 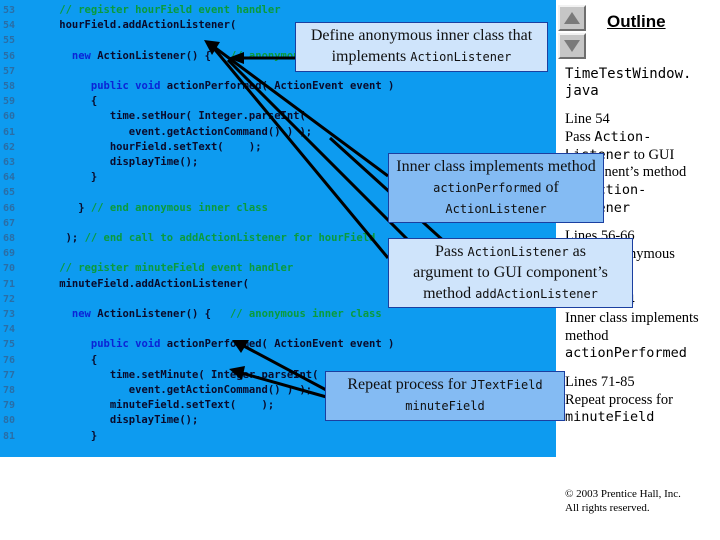 I want to click on code-token-kw: new, so click(x=84, y=55).